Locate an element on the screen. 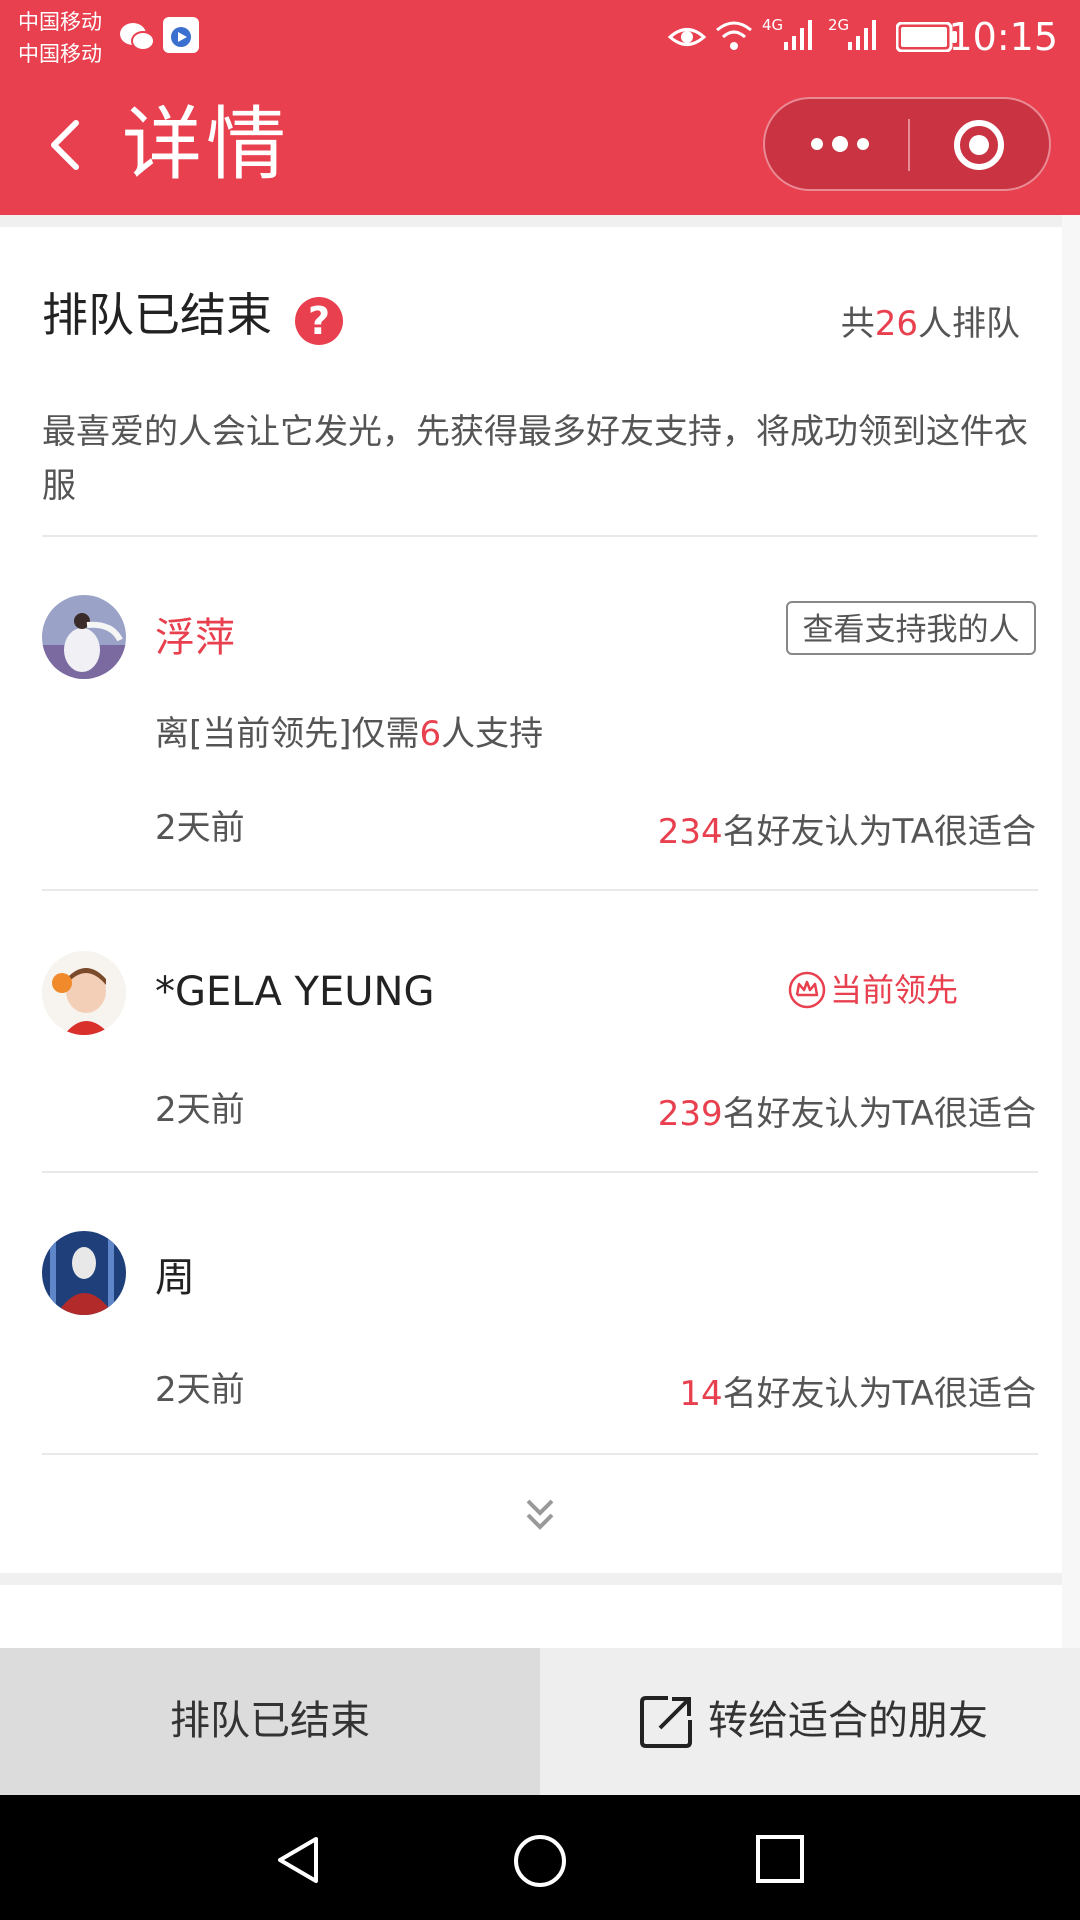 The height and width of the screenshot is (1920, 1080). target-icon is located at coordinates (979, 145).